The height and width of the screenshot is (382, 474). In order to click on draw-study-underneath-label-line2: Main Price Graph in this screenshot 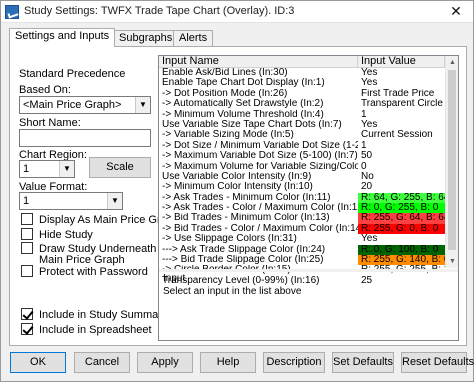, I will do `click(82, 260)`.